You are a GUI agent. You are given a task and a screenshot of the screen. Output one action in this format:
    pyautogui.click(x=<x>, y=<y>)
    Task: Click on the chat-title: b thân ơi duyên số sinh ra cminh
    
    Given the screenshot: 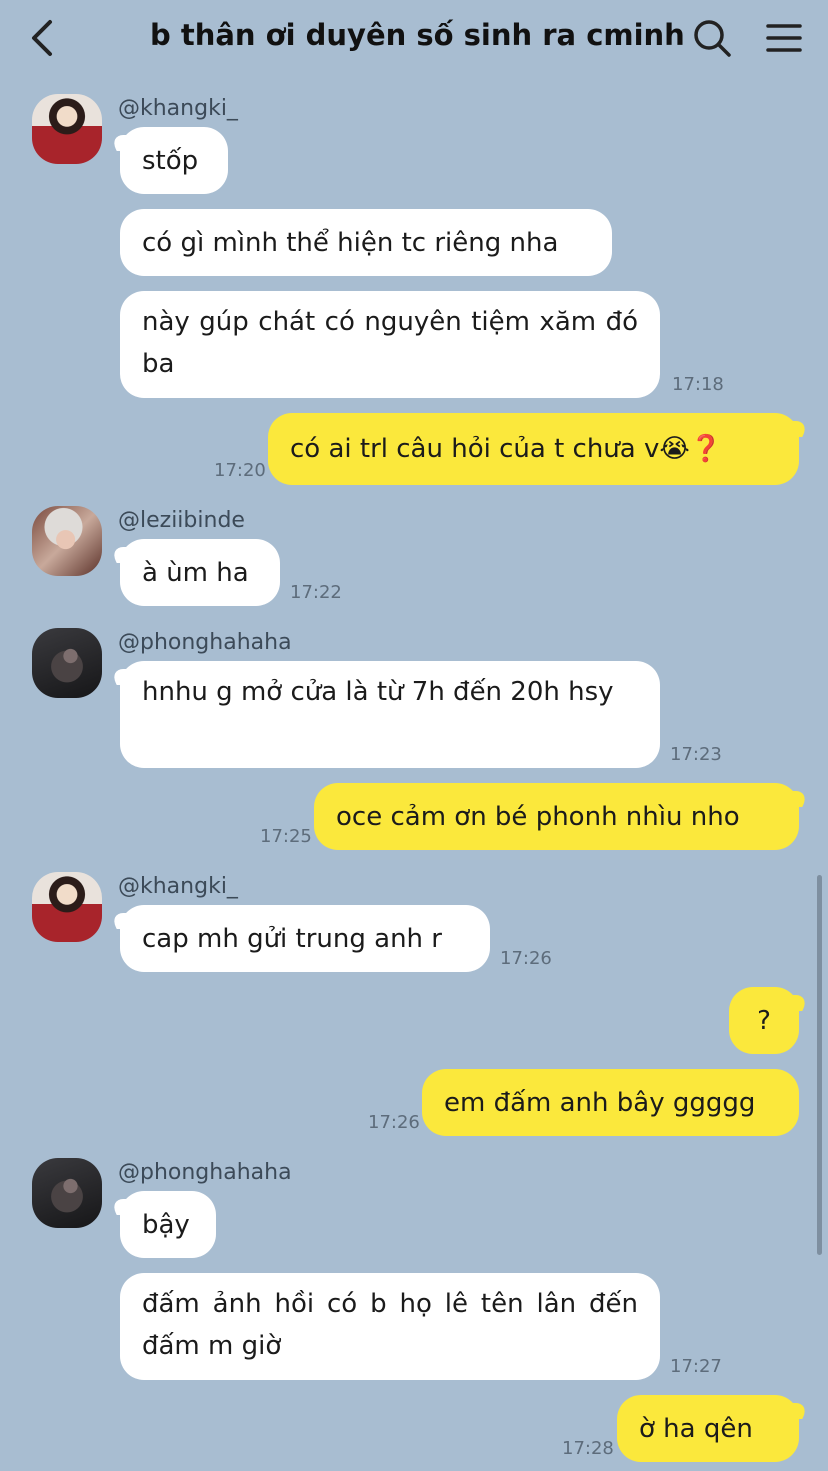 What is the action you would take?
    pyautogui.click(x=417, y=35)
    